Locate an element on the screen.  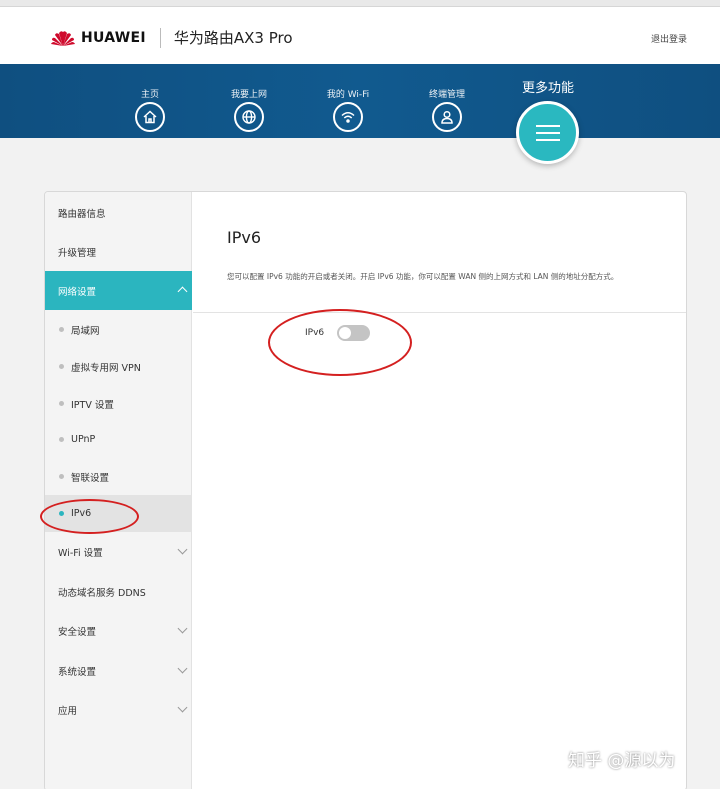
page-title: IPv6 is located at coordinates (244, 237).